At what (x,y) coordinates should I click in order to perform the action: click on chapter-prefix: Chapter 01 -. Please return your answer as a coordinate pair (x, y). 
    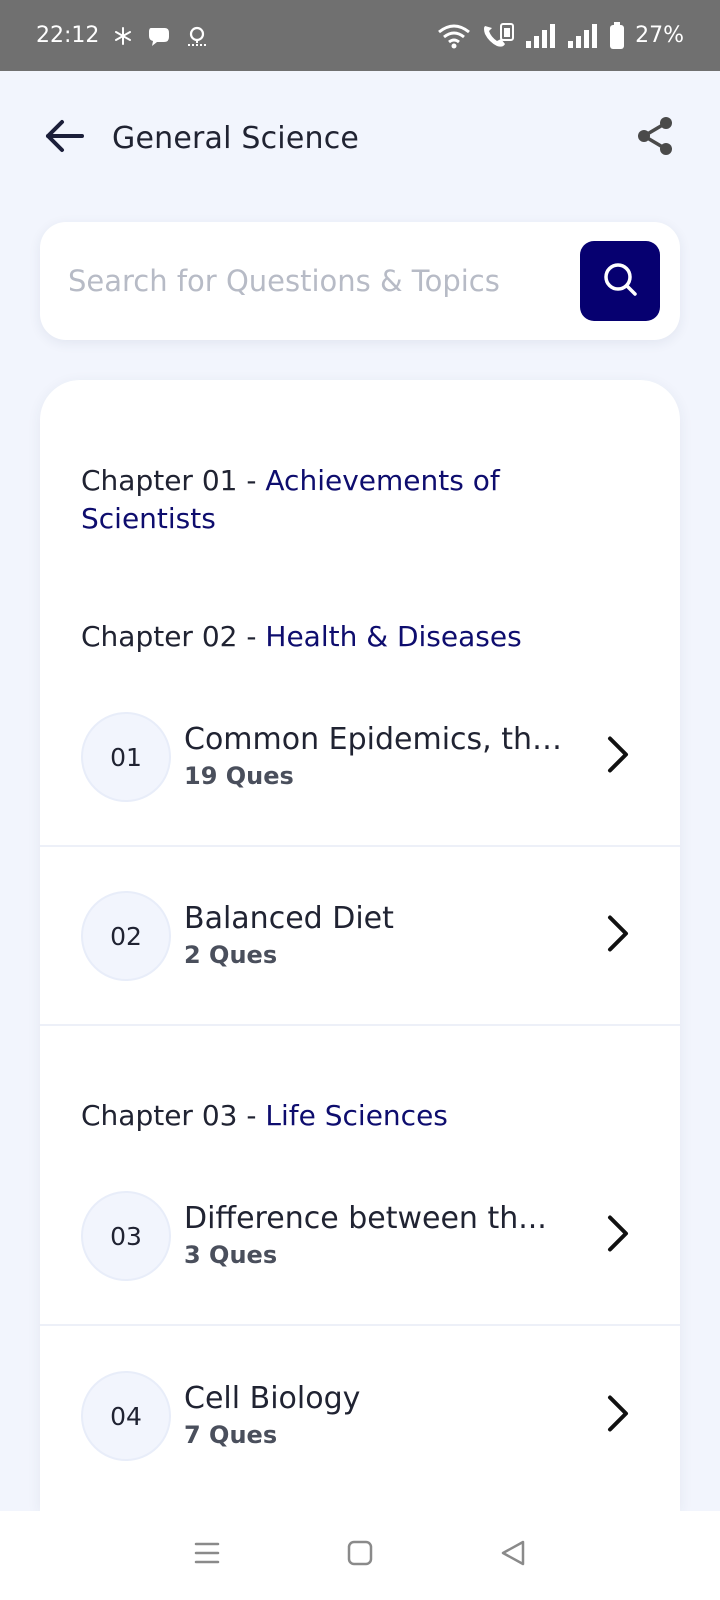
    Looking at the image, I should click on (173, 480).